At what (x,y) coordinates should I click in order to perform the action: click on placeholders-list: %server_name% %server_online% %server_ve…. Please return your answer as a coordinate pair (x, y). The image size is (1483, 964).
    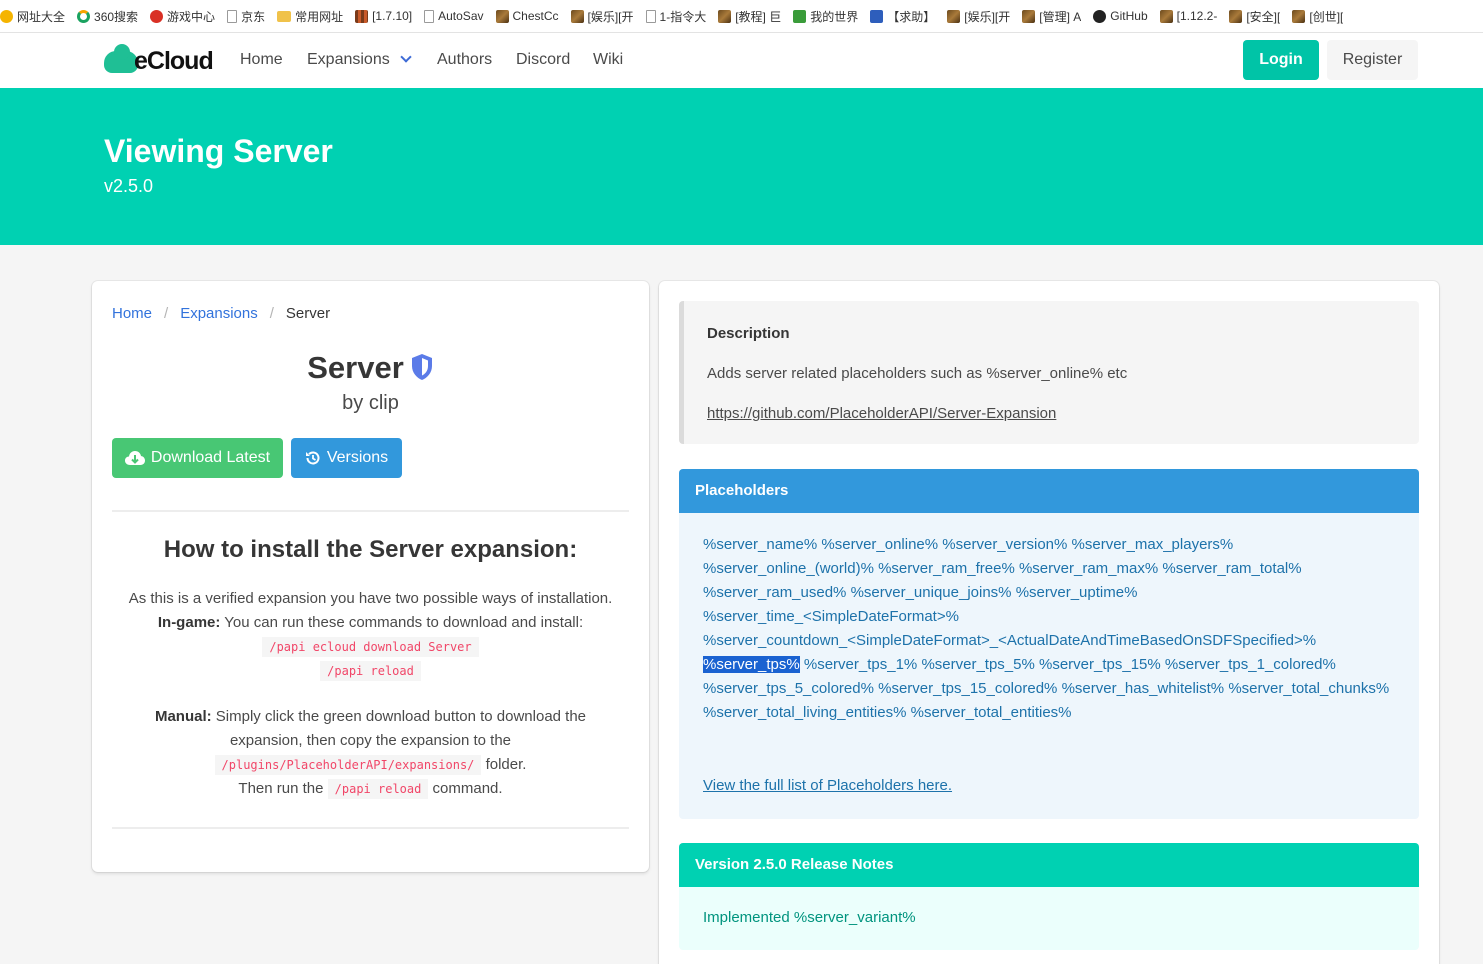
    Looking at the image, I should click on (1048, 629).